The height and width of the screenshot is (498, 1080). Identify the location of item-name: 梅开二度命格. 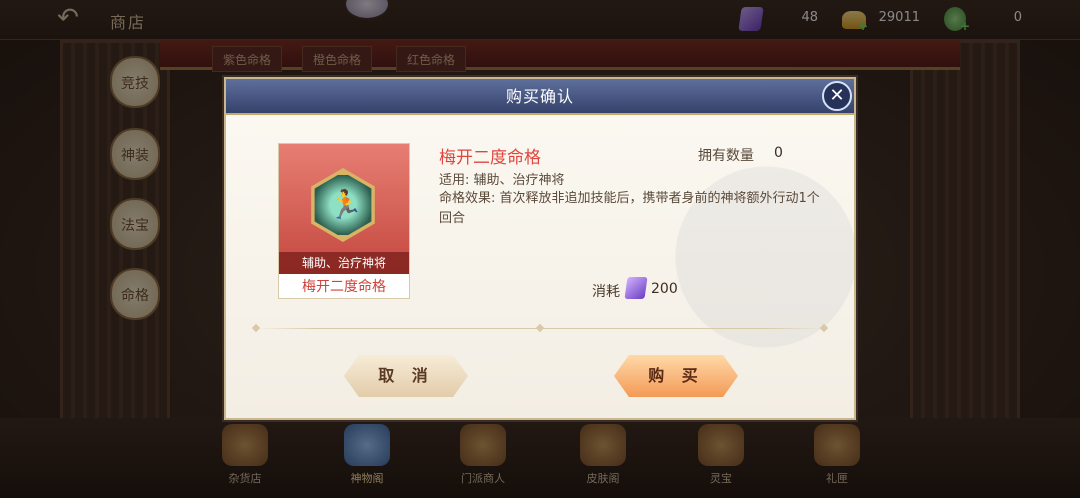
(490, 158).